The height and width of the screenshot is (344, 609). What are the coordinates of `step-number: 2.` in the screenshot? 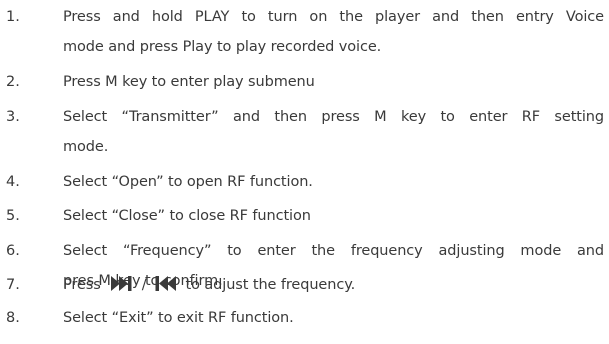 It's located at (13, 82).